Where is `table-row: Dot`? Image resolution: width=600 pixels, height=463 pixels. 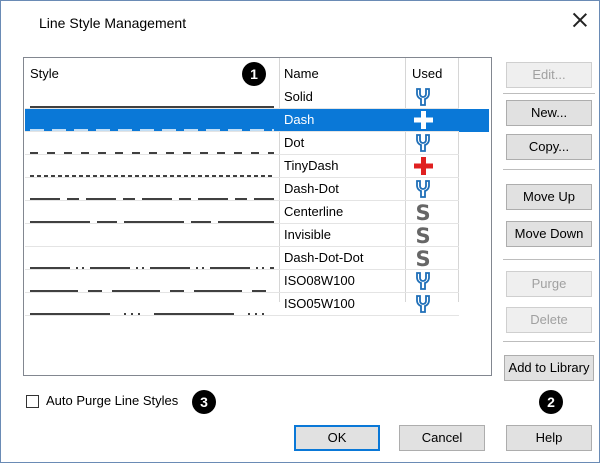 table-row: Dot is located at coordinates (257, 143).